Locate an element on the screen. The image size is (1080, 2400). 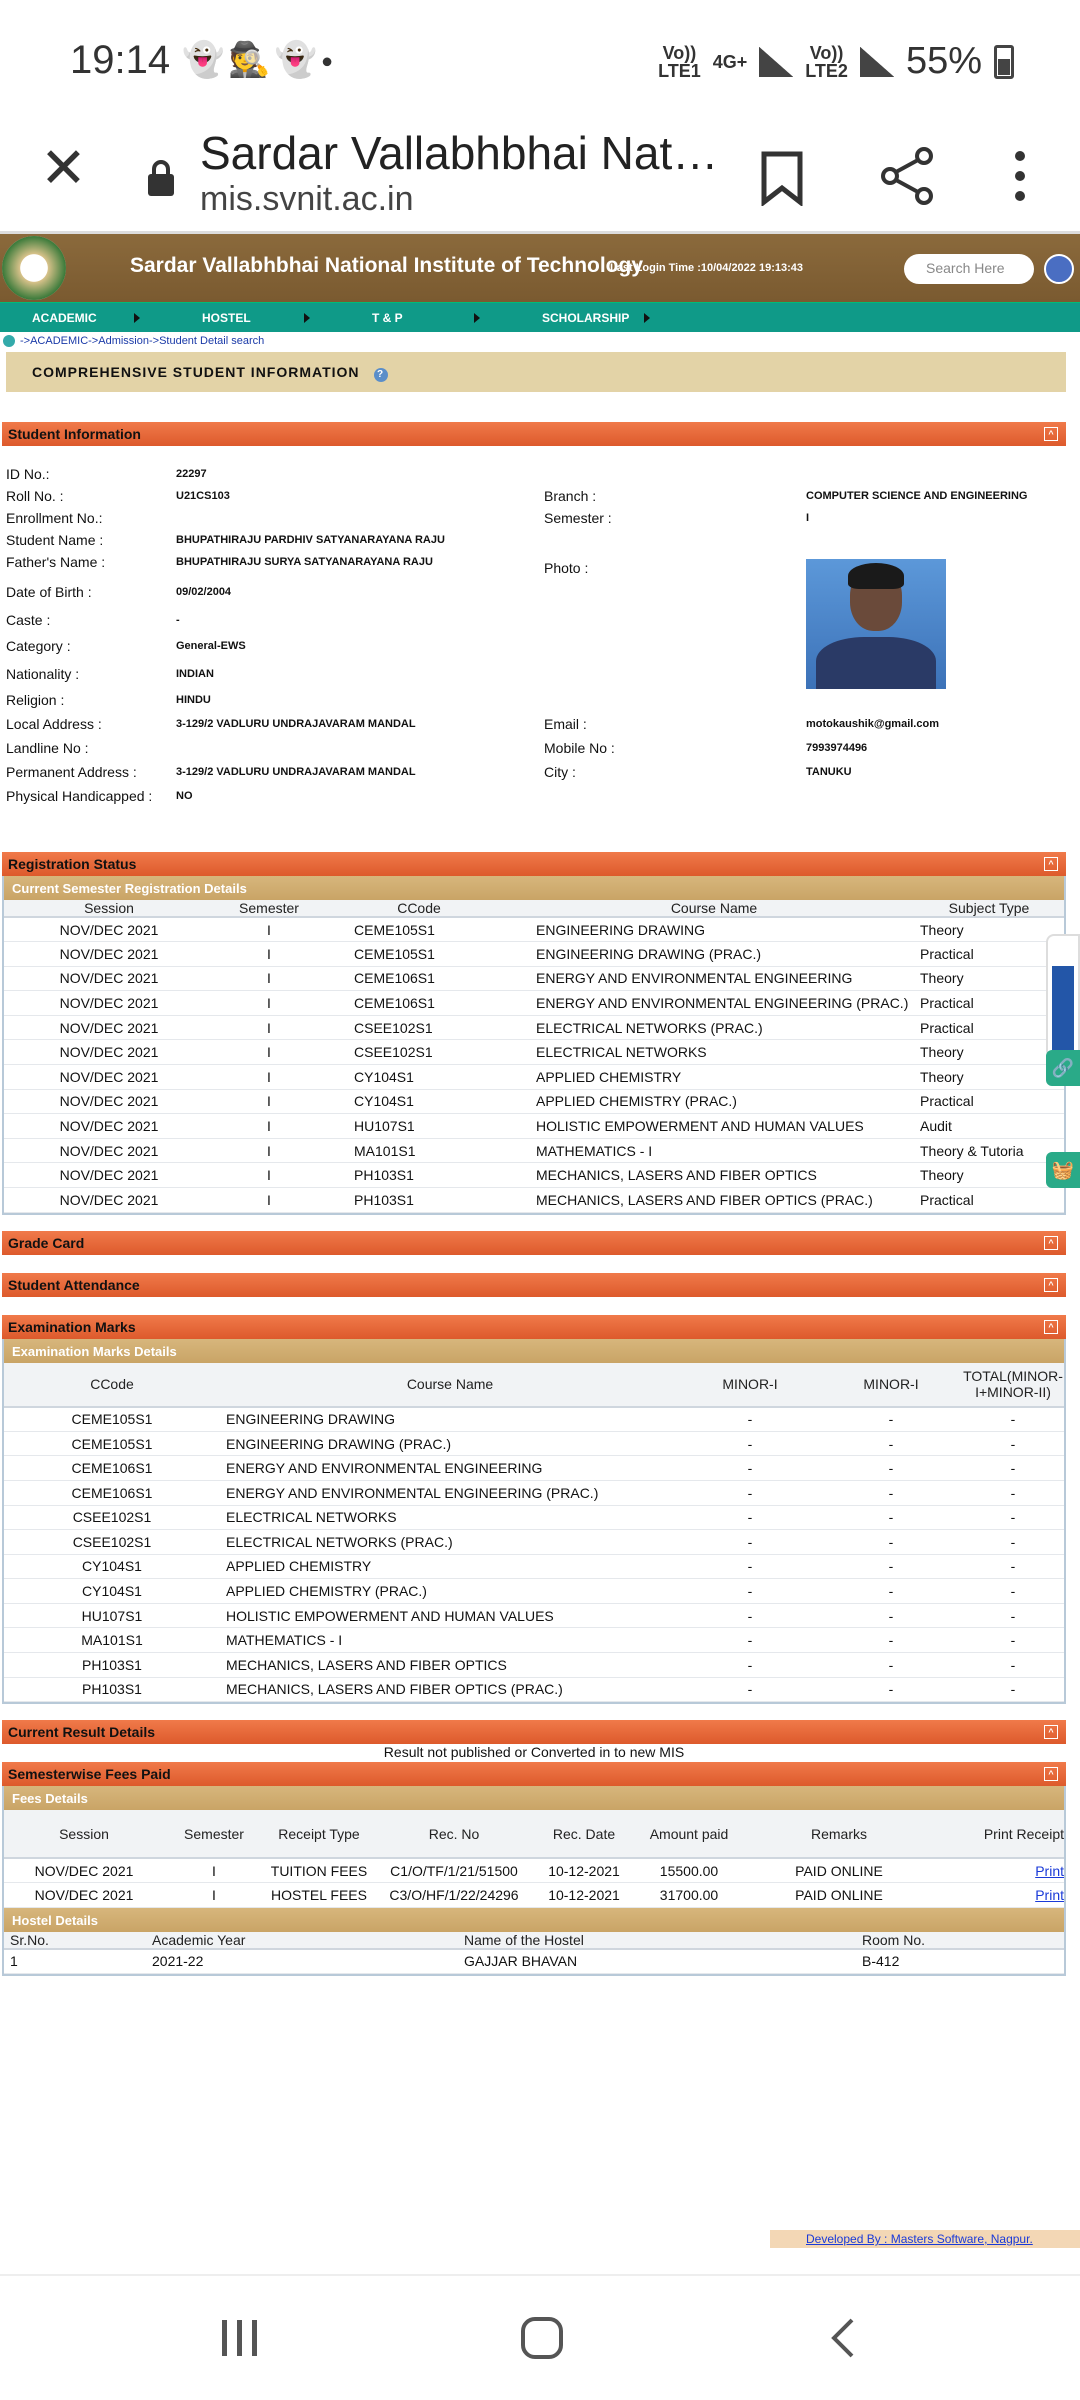
registration-row-cell: HU107S1 is located at coordinates (419, 1126).